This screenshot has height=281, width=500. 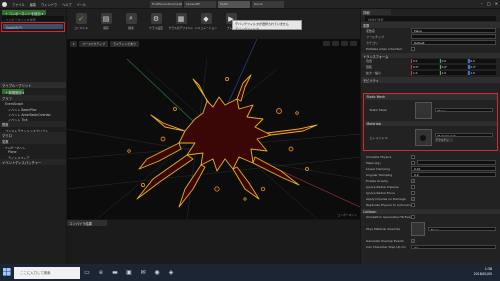 What do you see at coordinates (413, 186) in the screenshot?
I see `ignore-radial-impulse-checkbox` at bounding box center [413, 186].